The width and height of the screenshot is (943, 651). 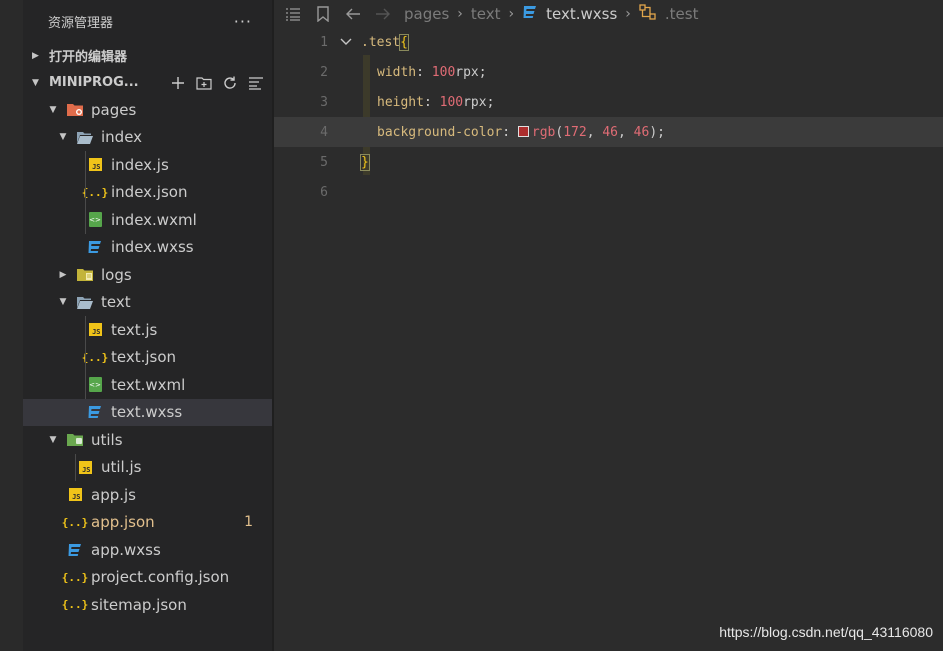 I want to click on css-unit: rpx, so click(x=475, y=102).